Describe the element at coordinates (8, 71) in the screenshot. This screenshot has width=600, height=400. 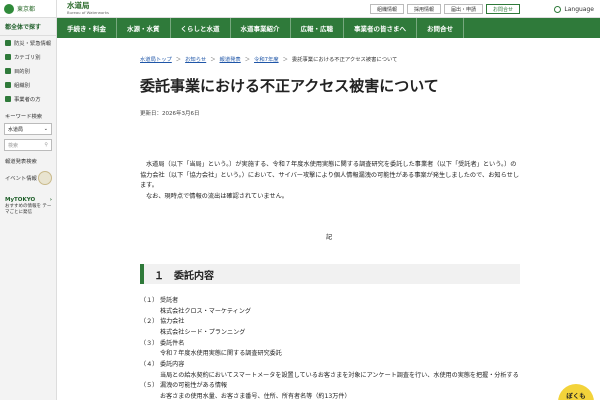
I see `purpose-icon` at that location.